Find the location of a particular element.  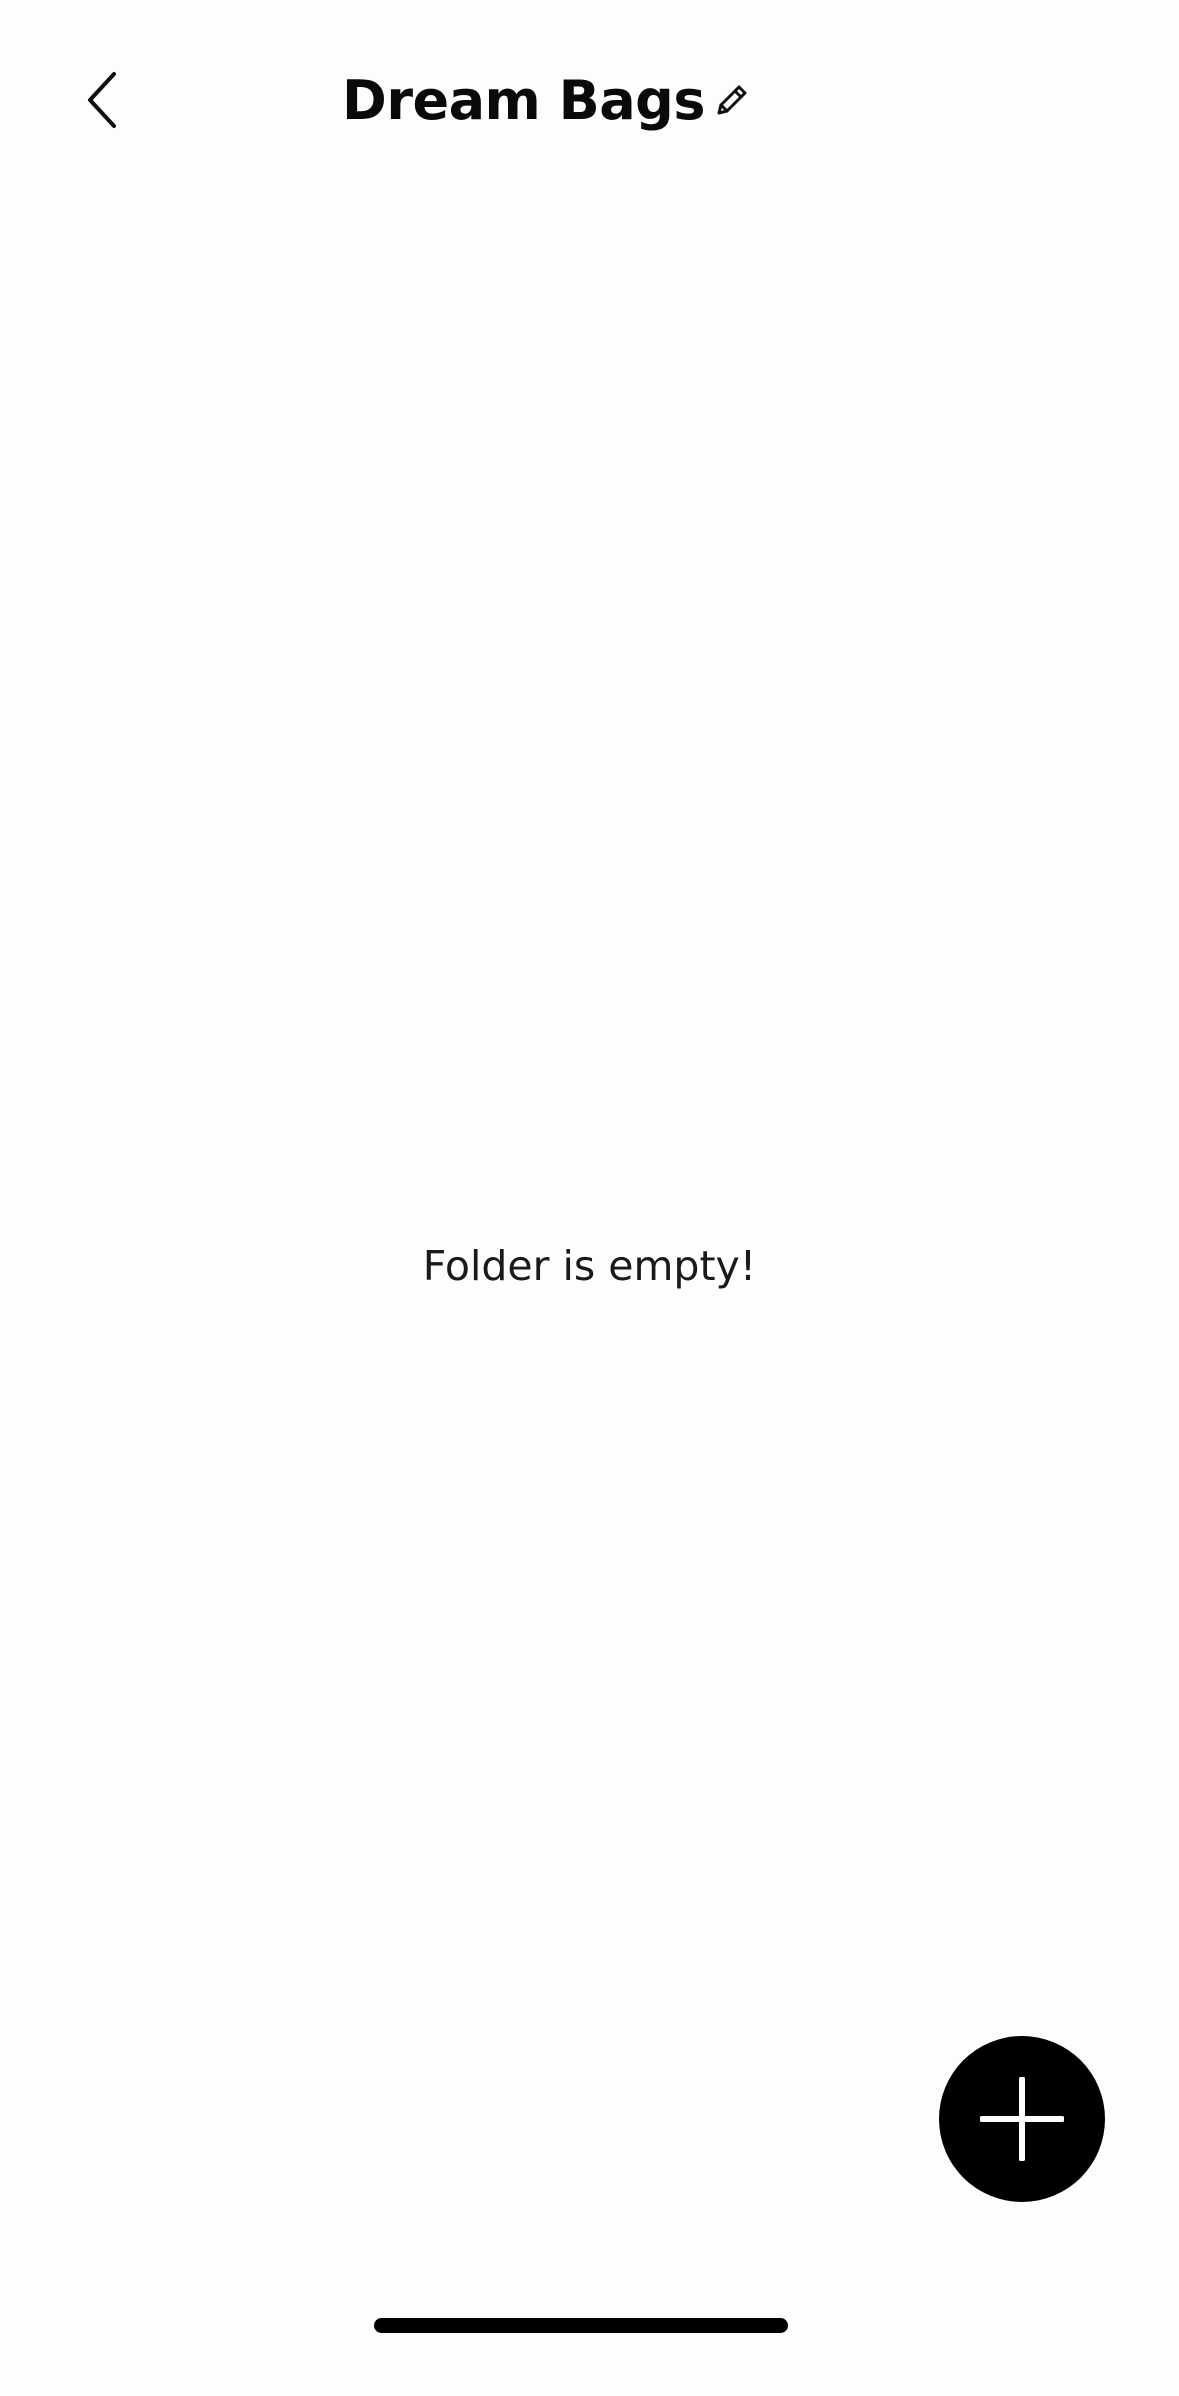

plus-icon is located at coordinates (1022, 2119).